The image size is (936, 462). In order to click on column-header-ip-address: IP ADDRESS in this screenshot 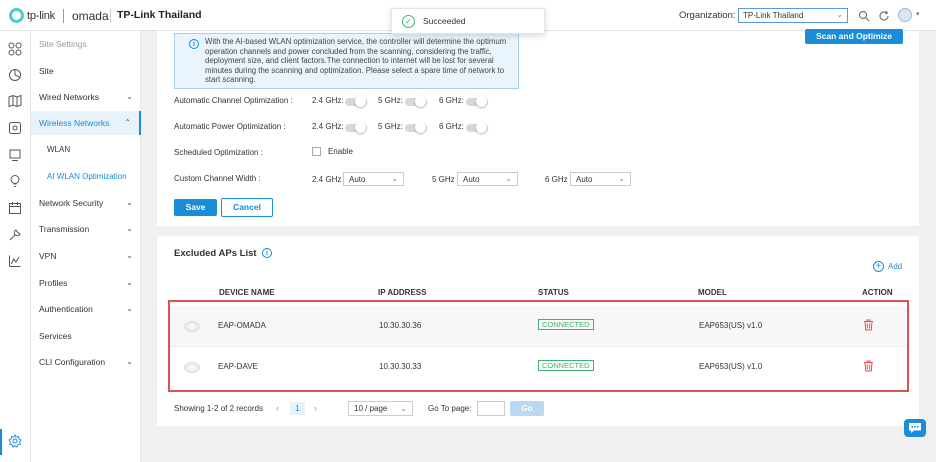, I will do `click(402, 292)`.